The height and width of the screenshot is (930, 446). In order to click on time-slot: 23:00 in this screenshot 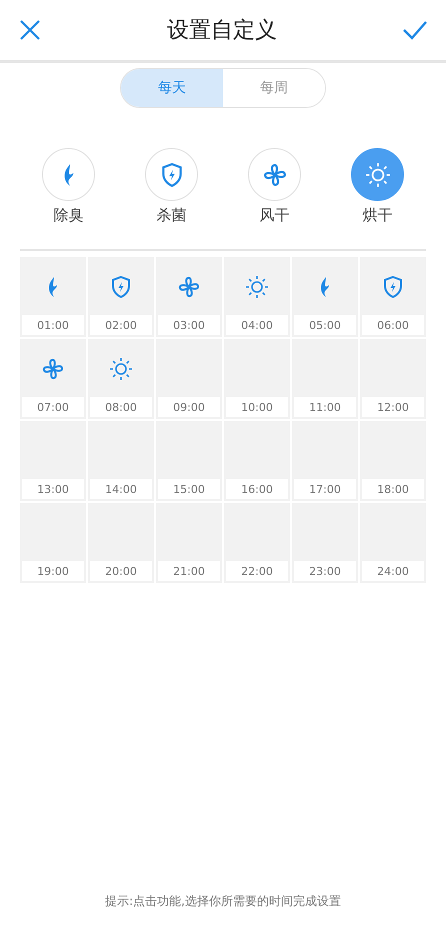, I will do `click(325, 543)`.